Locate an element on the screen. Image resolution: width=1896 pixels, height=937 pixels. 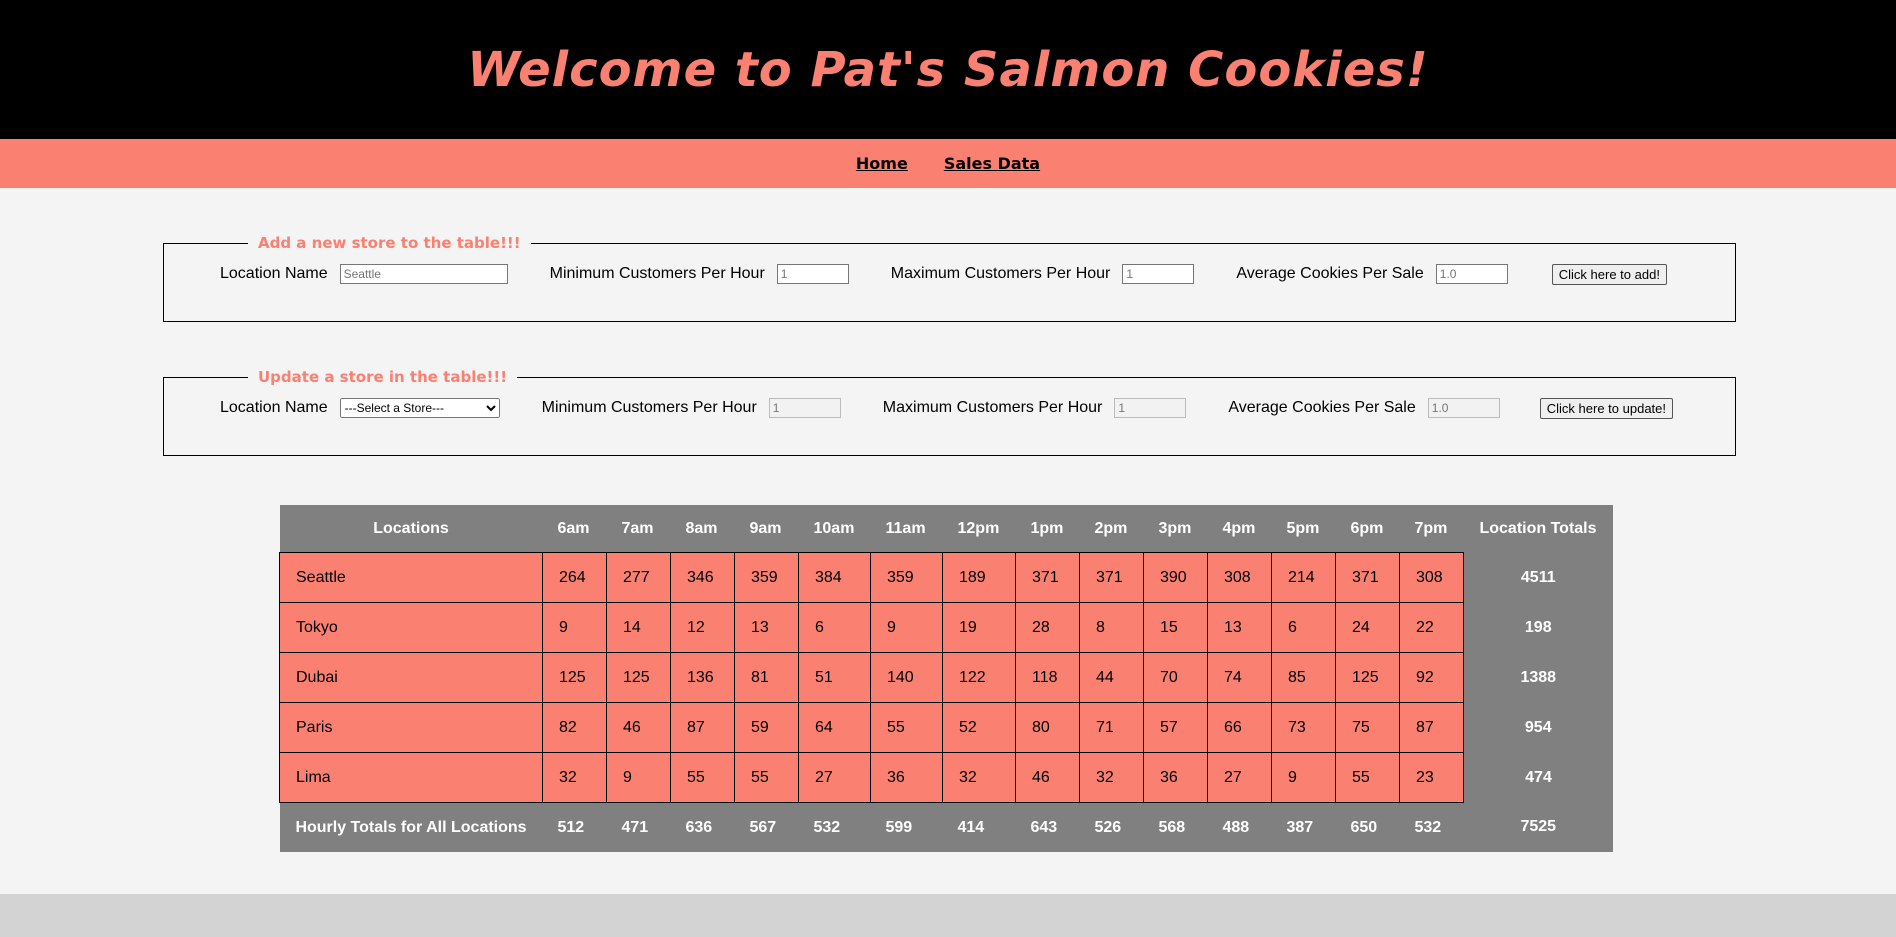
hourly-sales-cell: 14 is located at coordinates (638, 627).